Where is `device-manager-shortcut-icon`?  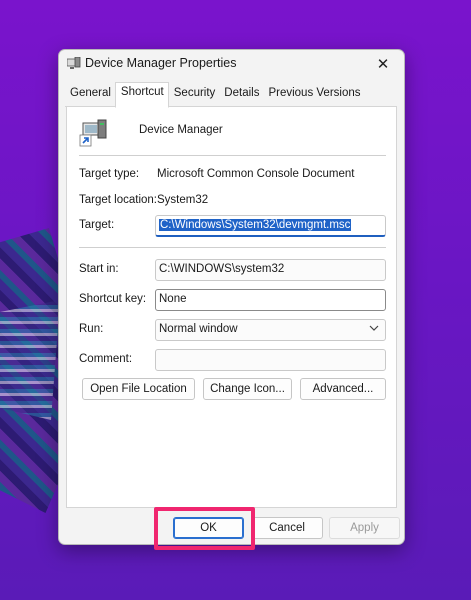 device-manager-shortcut-icon is located at coordinates (94, 132).